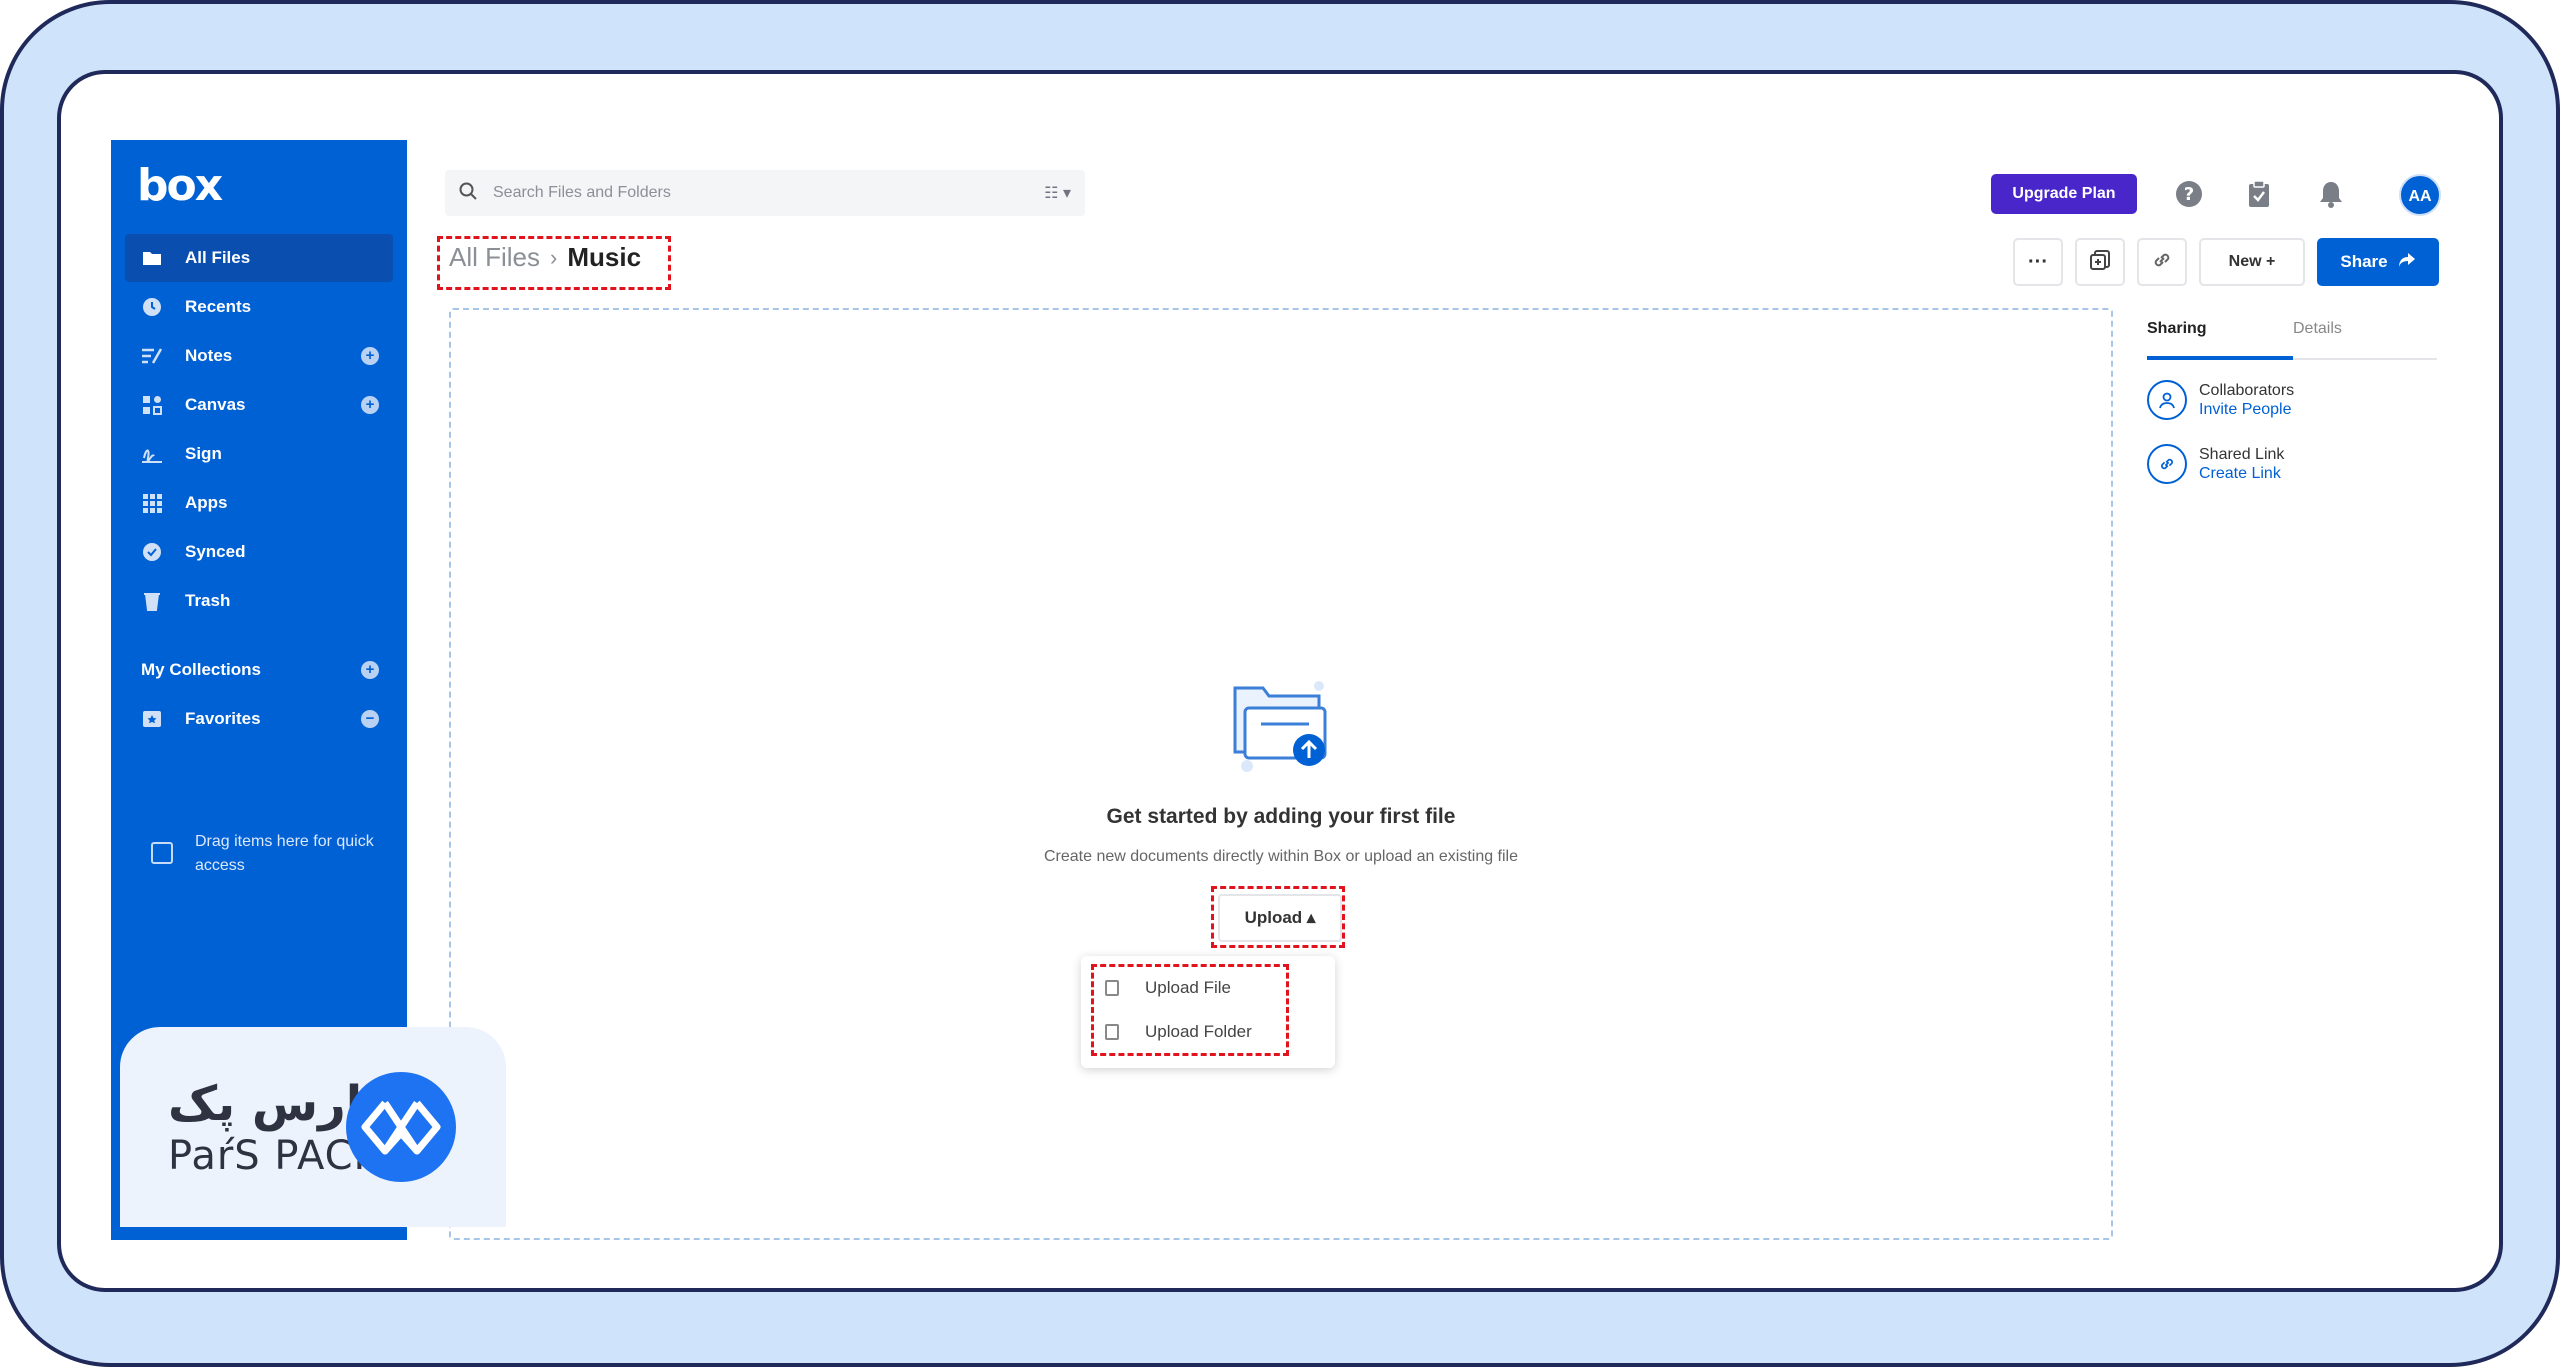 The height and width of the screenshot is (1367, 2560). Describe the element at coordinates (1281, 816) in the screenshot. I see `empty-state-title: Get started by adding your first file` at that location.